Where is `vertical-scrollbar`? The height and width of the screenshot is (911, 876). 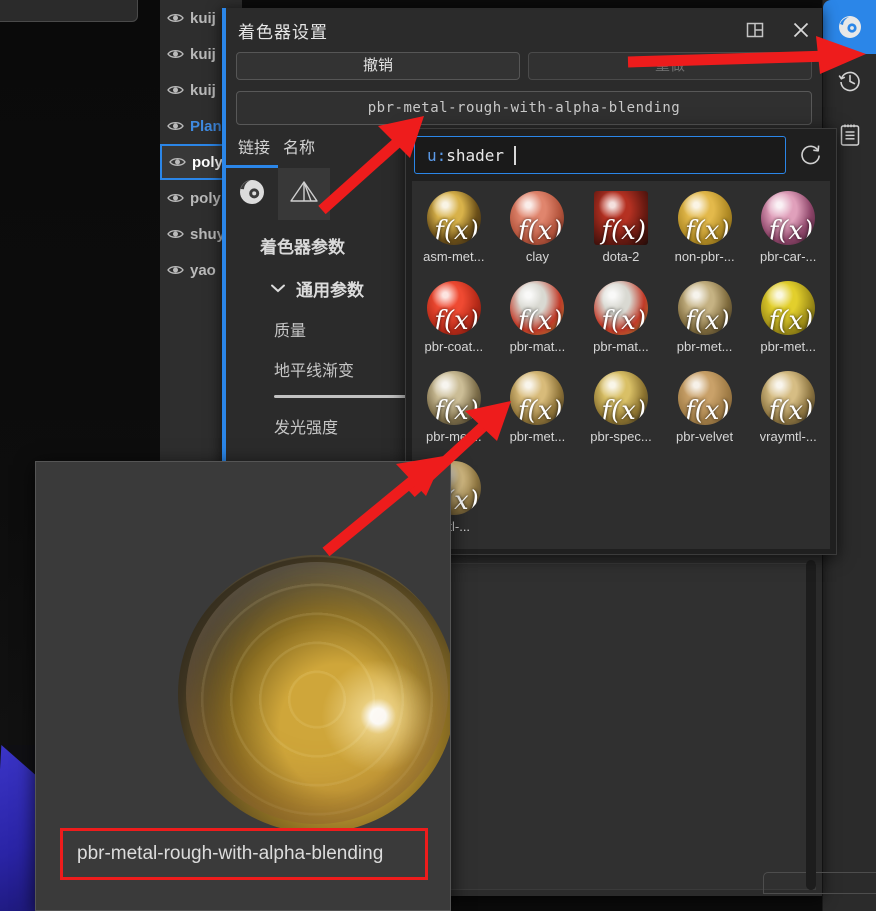 vertical-scrollbar is located at coordinates (811, 725).